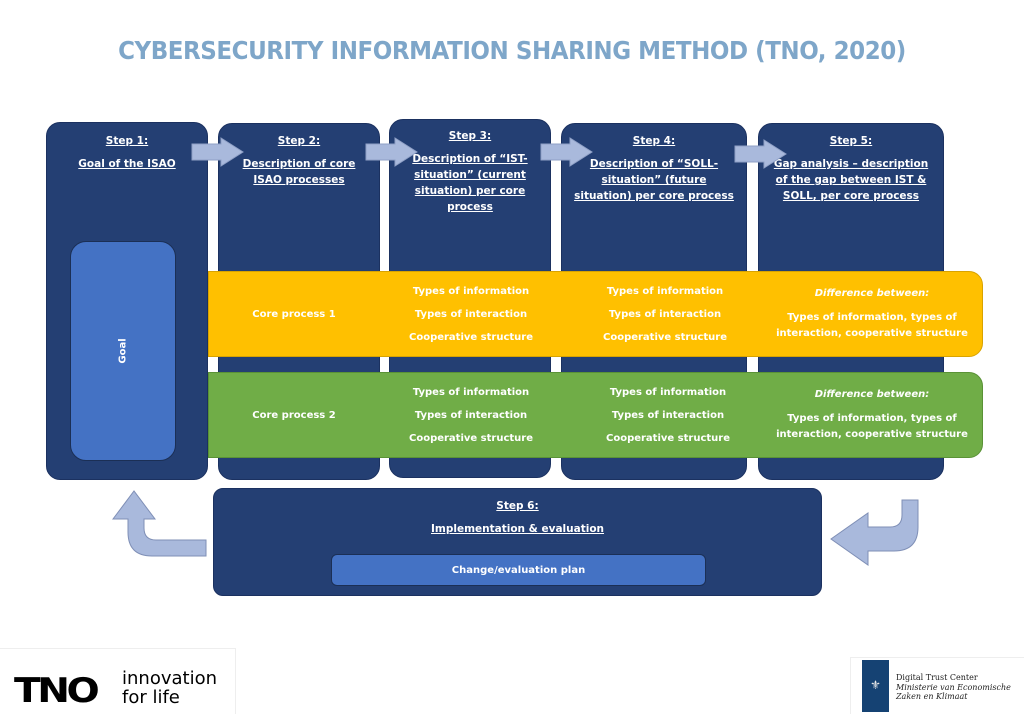 Image resolution: width=1024 pixels, height=714 pixels. Describe the element at coordinates (517, 506) in the screenshot. I see `step-6-label: Step 6:` at that location.